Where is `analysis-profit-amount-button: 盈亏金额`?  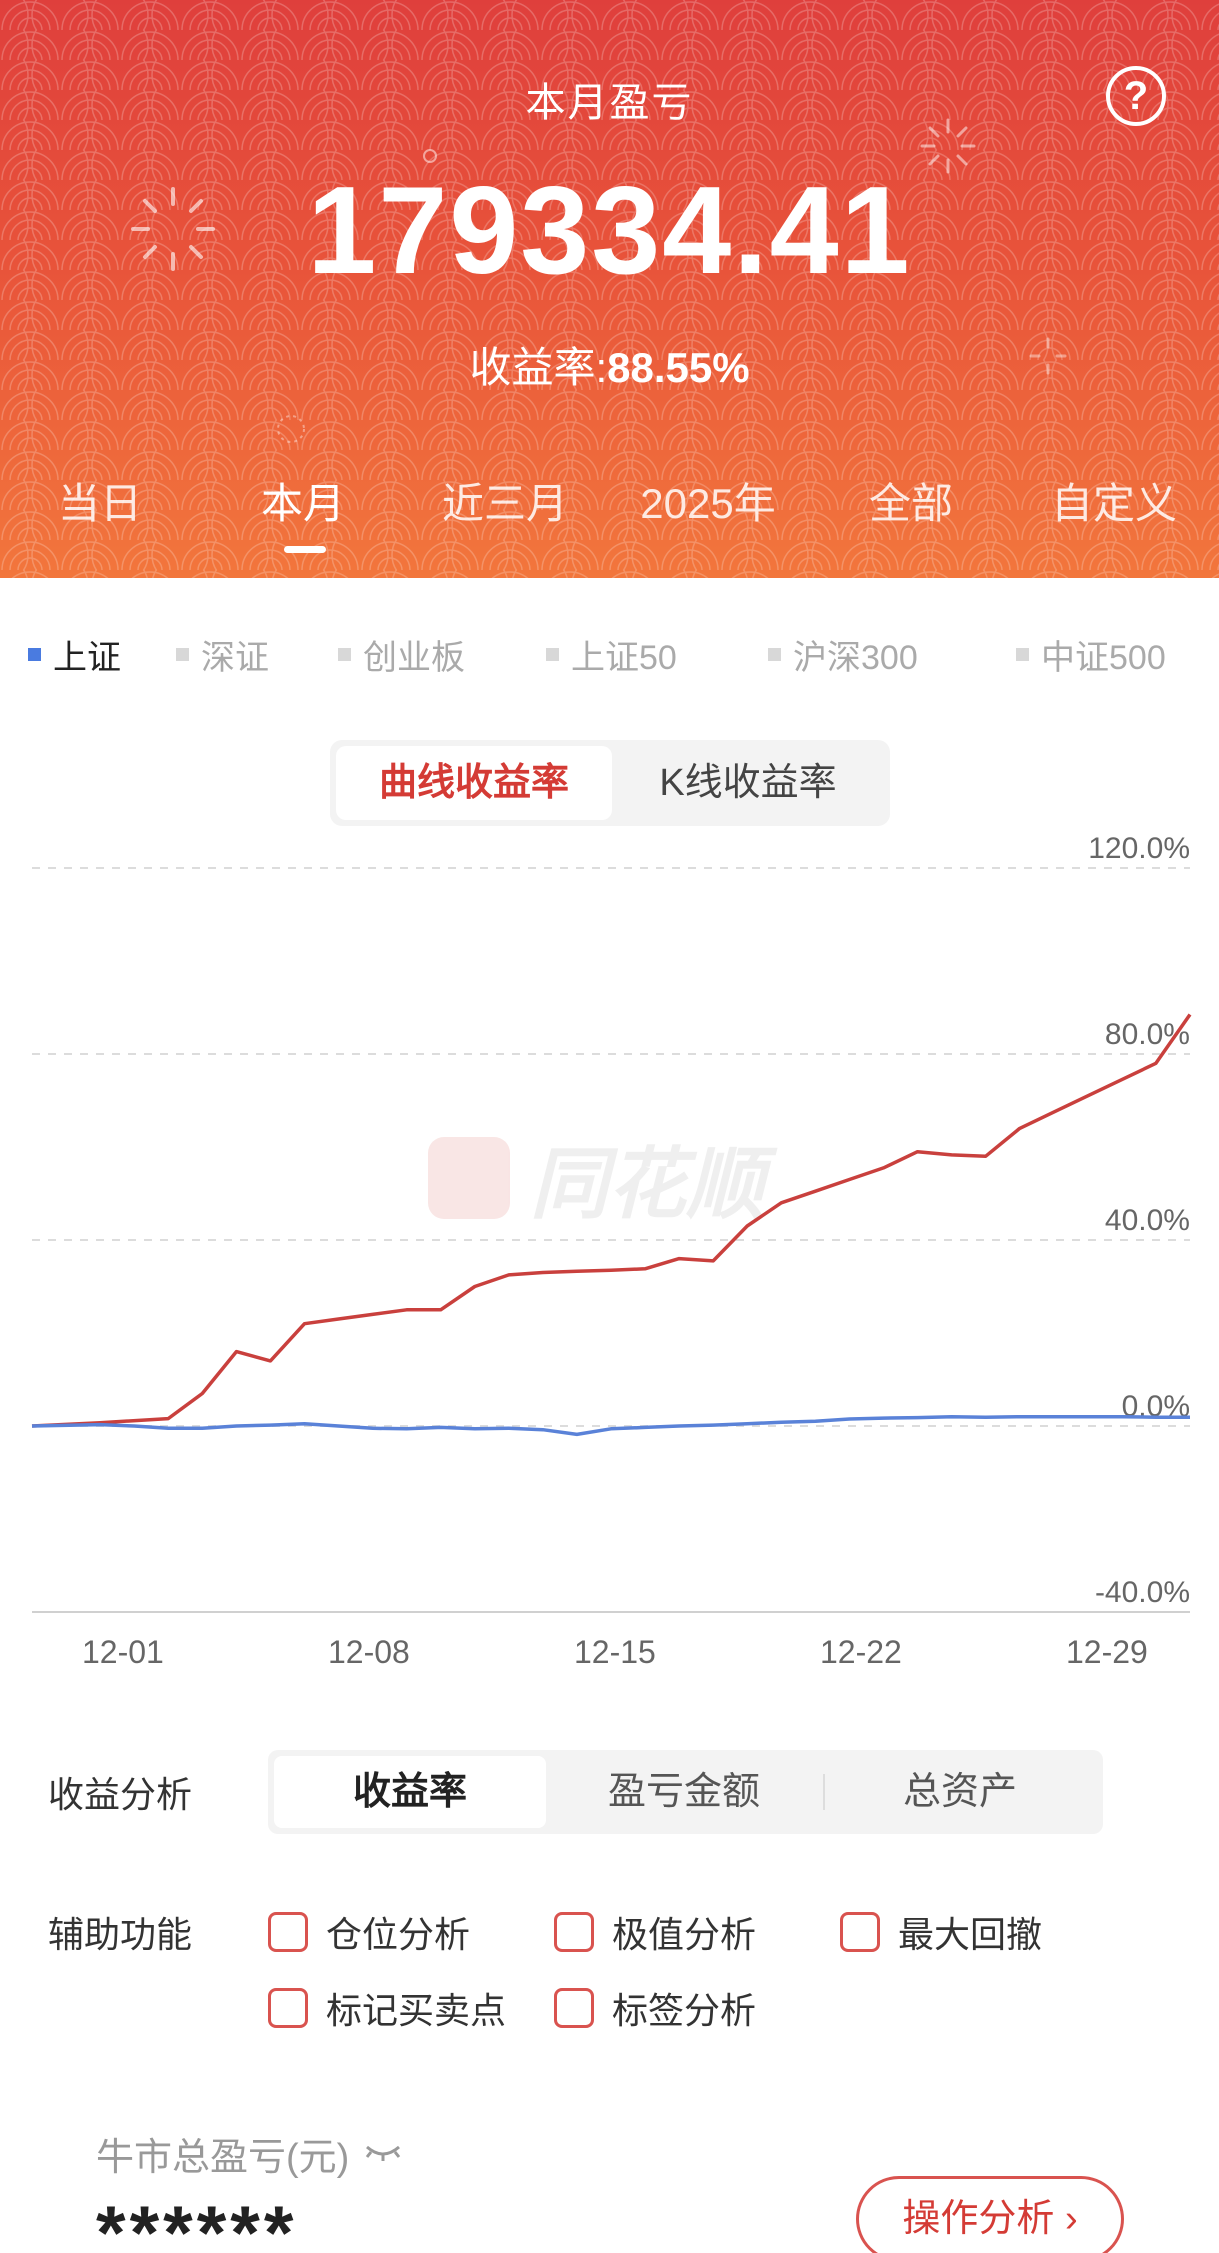 analysis-profit-amount-button: 盈亏金额 is located at coordinates (684, 1792).